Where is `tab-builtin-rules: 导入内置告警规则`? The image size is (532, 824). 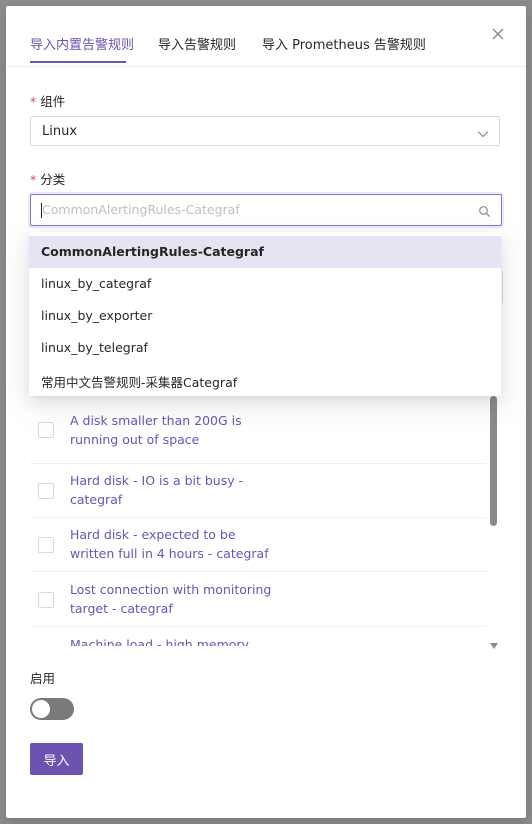
tab-builtin-rules: 导入内置告警规则 is located at coordinates (82, 43).